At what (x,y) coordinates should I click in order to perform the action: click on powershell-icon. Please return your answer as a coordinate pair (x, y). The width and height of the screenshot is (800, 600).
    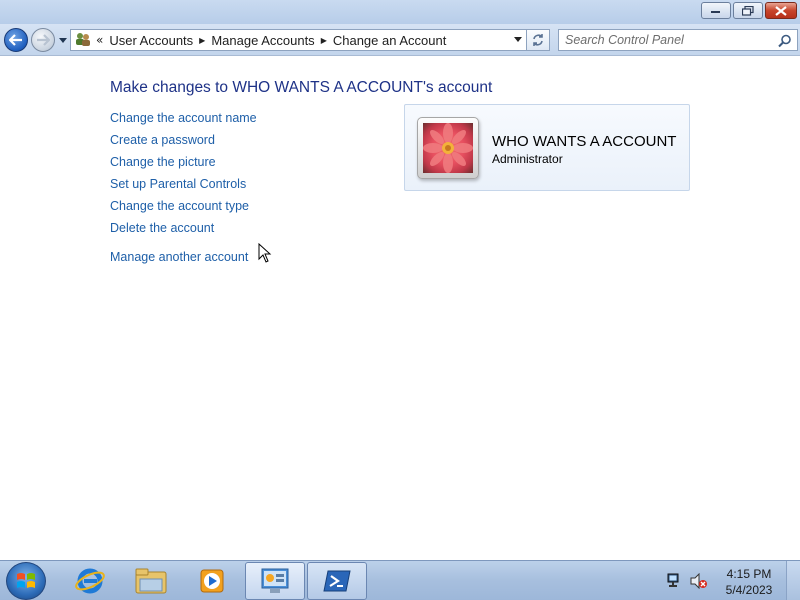
    Looking at the image, I should click on (337, 581).